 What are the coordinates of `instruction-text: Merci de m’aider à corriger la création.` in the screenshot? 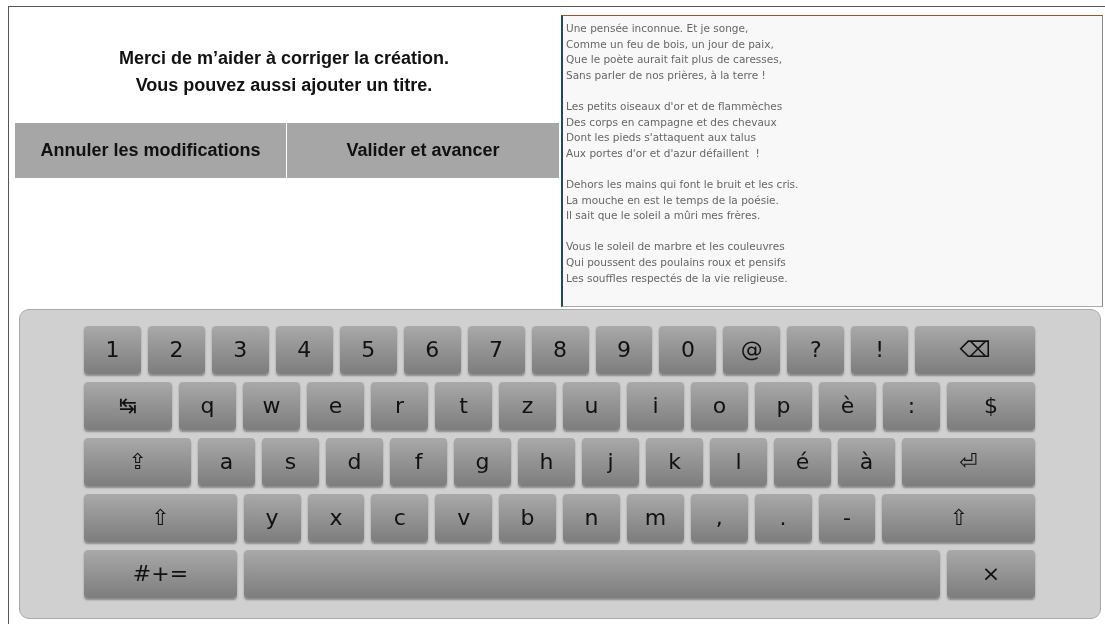 It's located at (284, 58).